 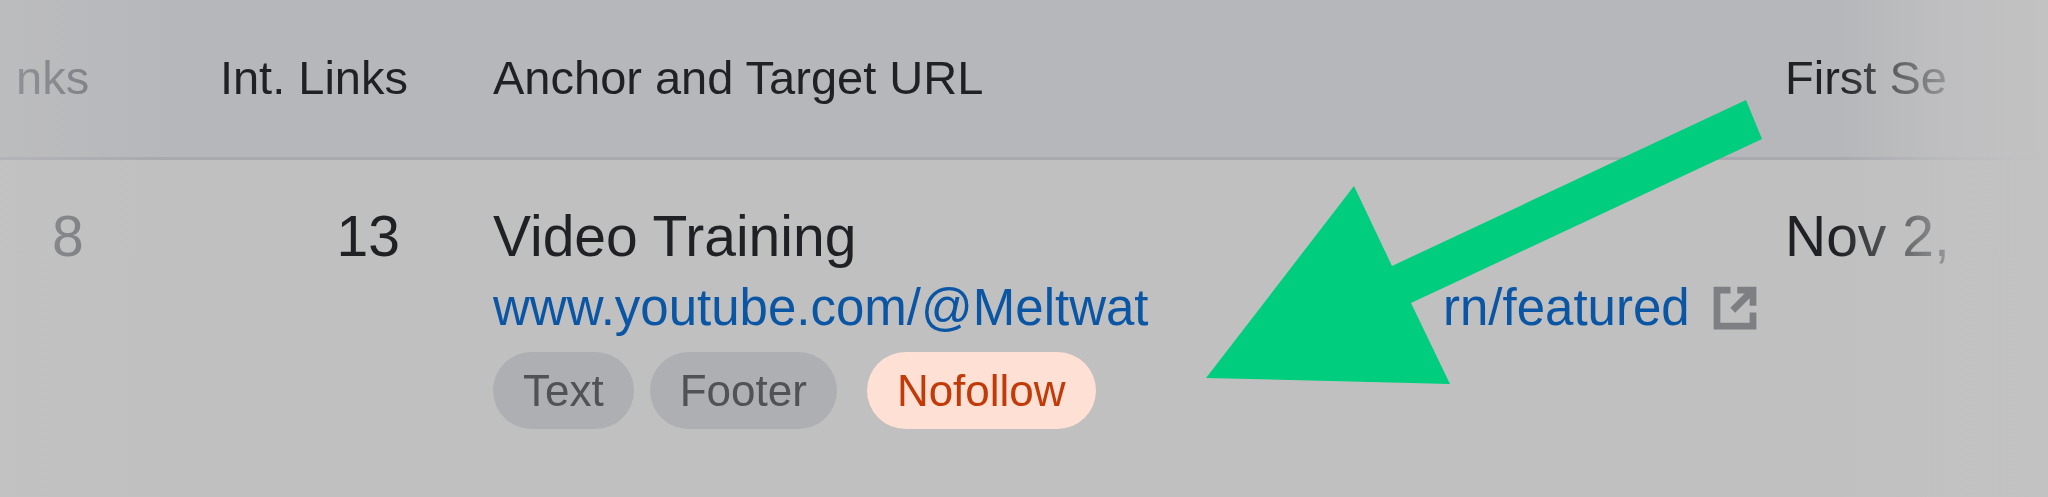 What do you see at coordinates (53, 78) in the screenshot?
I see `column-header: nks` at bounding box center [53, 78].